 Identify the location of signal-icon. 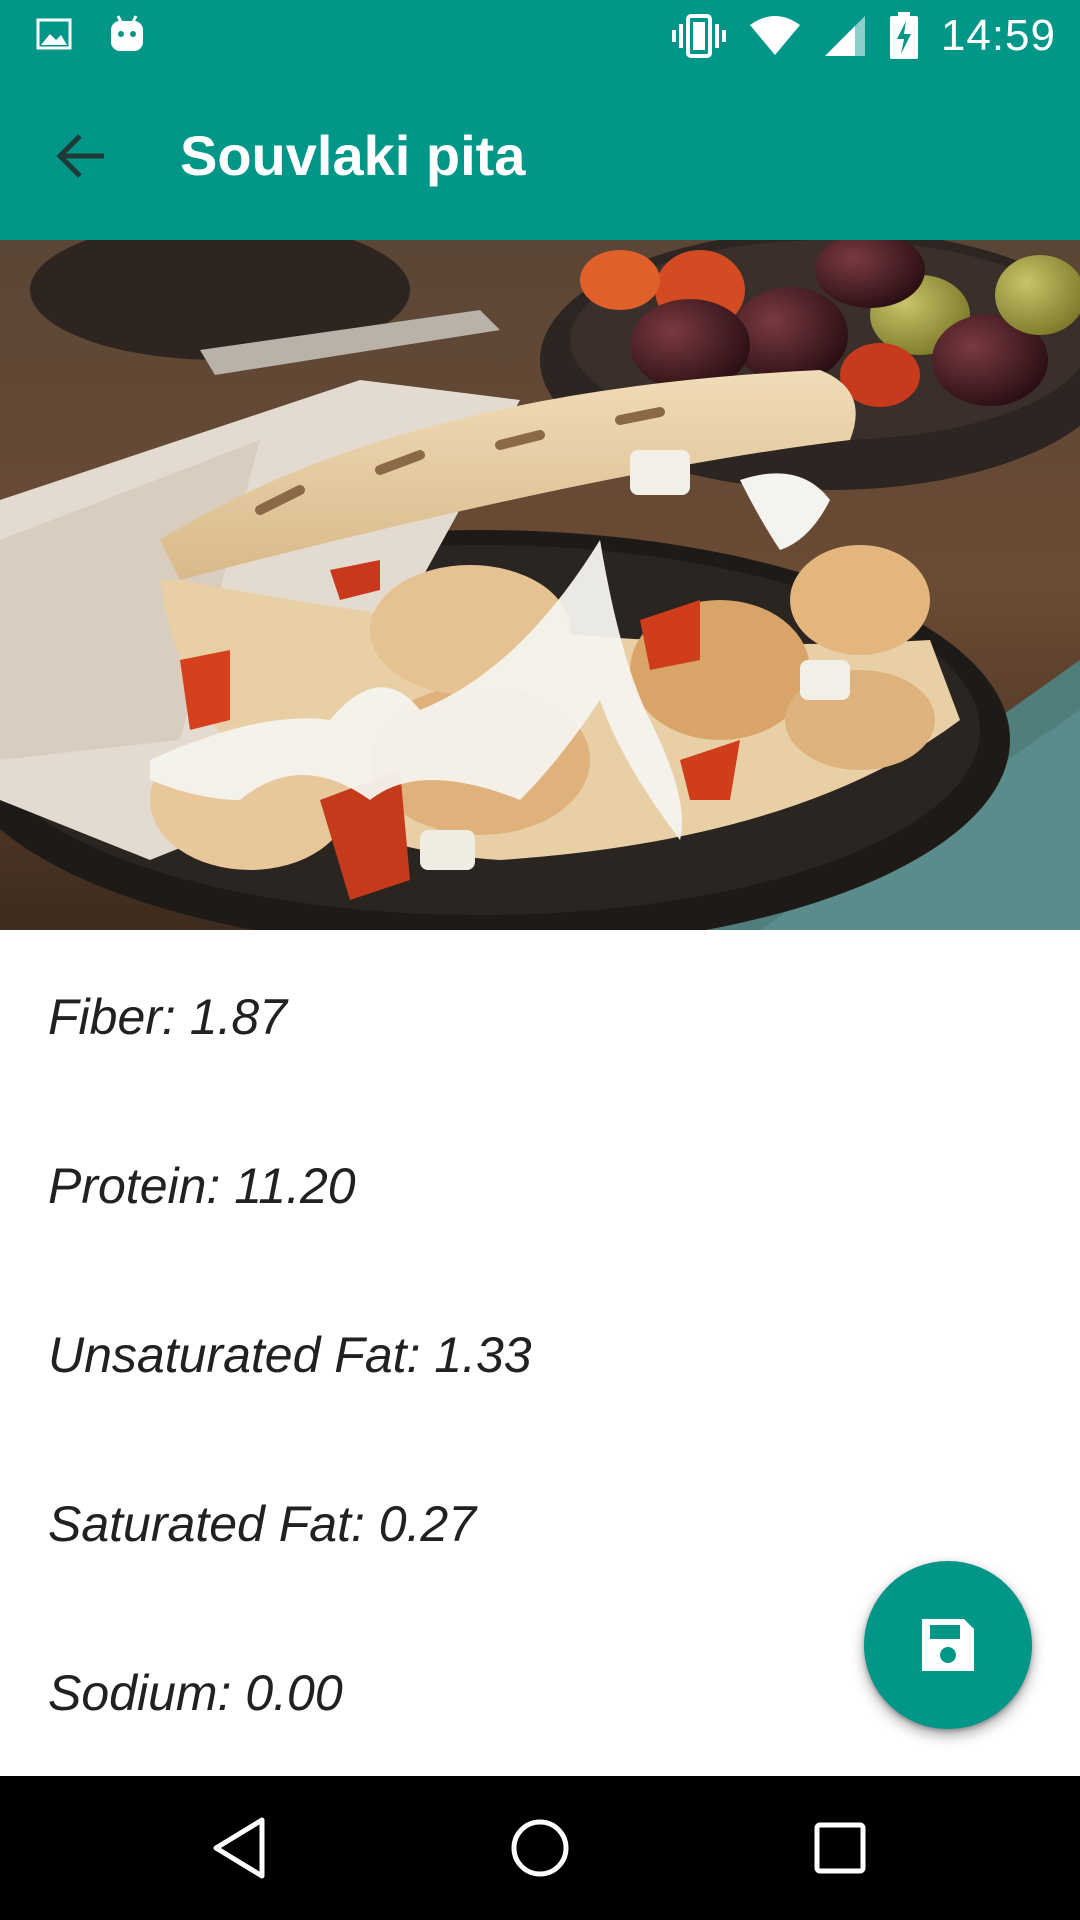
(844, 36).